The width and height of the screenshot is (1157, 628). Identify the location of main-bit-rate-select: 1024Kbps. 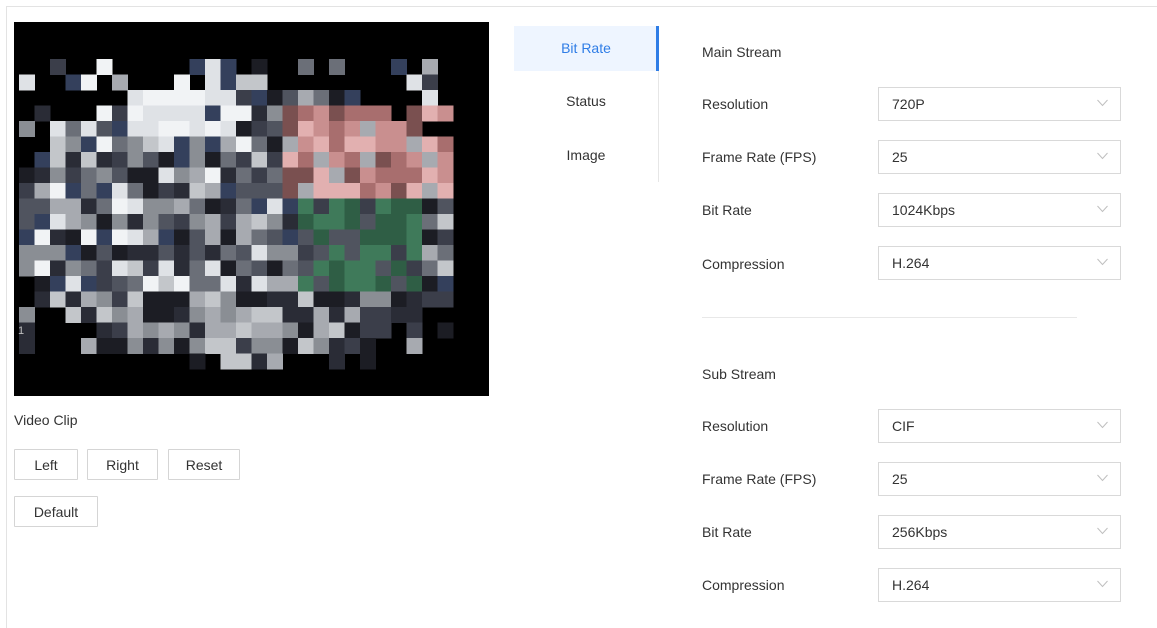
(999, 210).